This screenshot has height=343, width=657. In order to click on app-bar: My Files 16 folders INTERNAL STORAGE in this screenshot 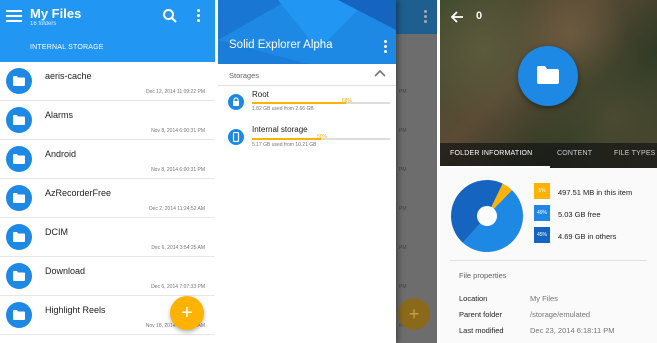, I will do `click(107, 31)`.